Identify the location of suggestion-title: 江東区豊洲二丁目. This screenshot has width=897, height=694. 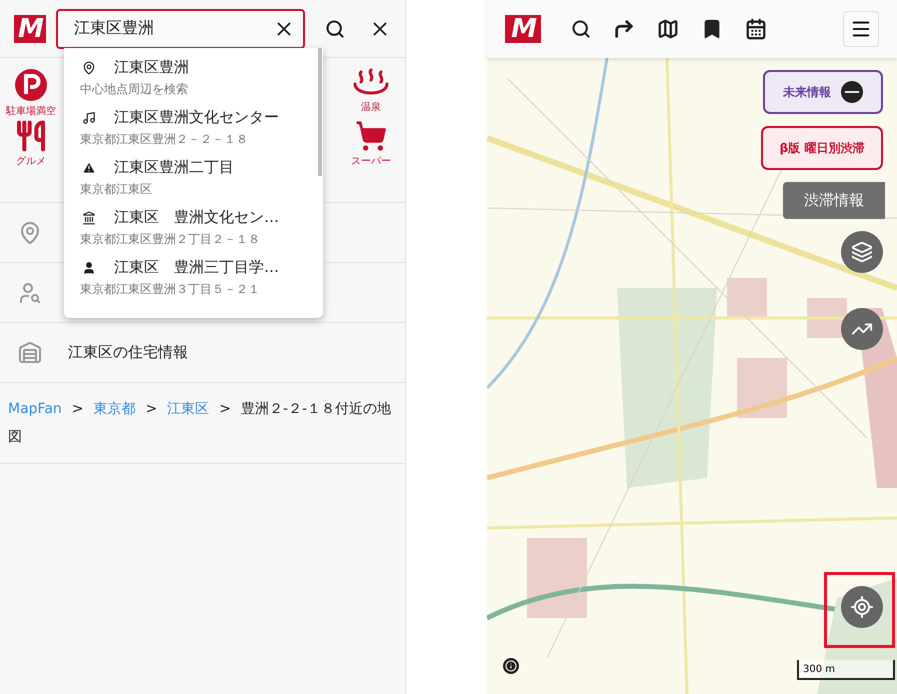
(174, 167).